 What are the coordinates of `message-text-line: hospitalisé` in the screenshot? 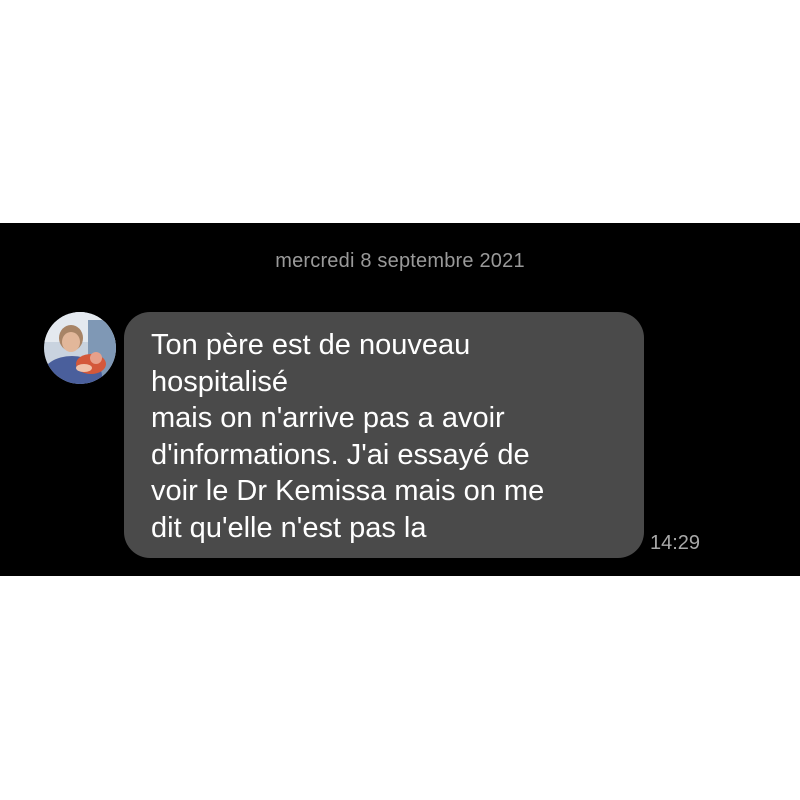 It's located at (220, 381).